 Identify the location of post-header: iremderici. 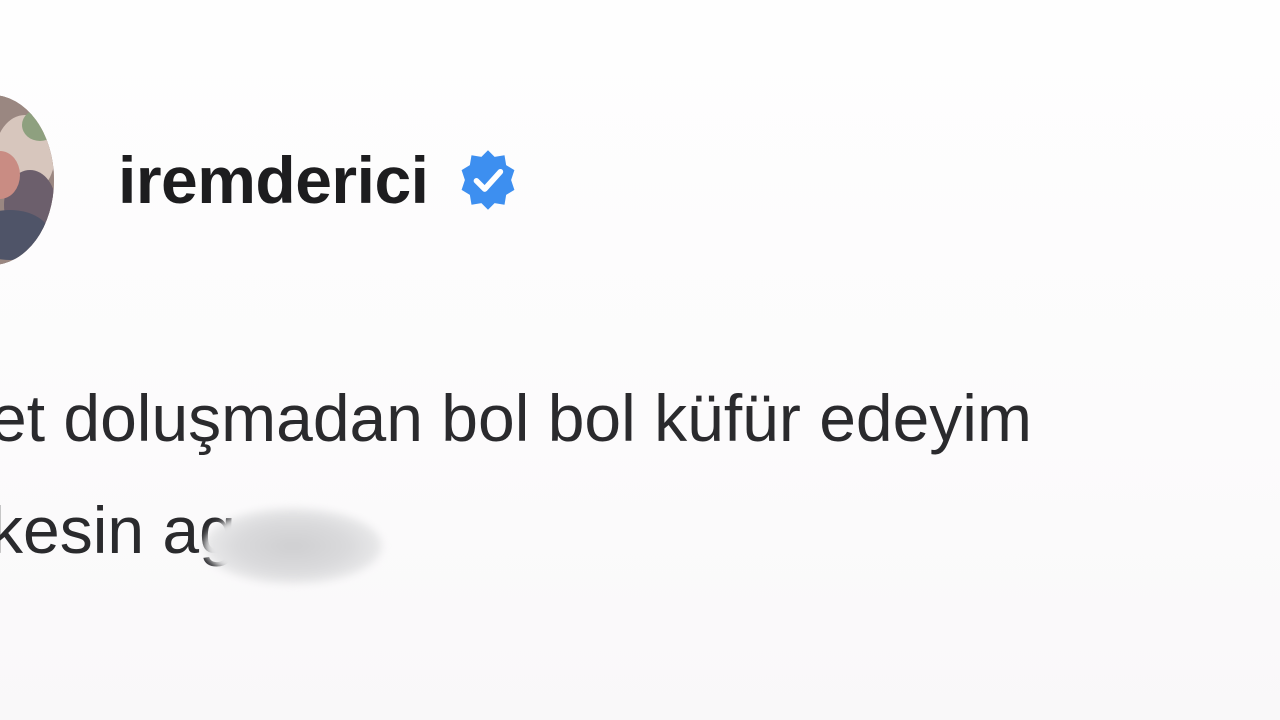
(319, 180).